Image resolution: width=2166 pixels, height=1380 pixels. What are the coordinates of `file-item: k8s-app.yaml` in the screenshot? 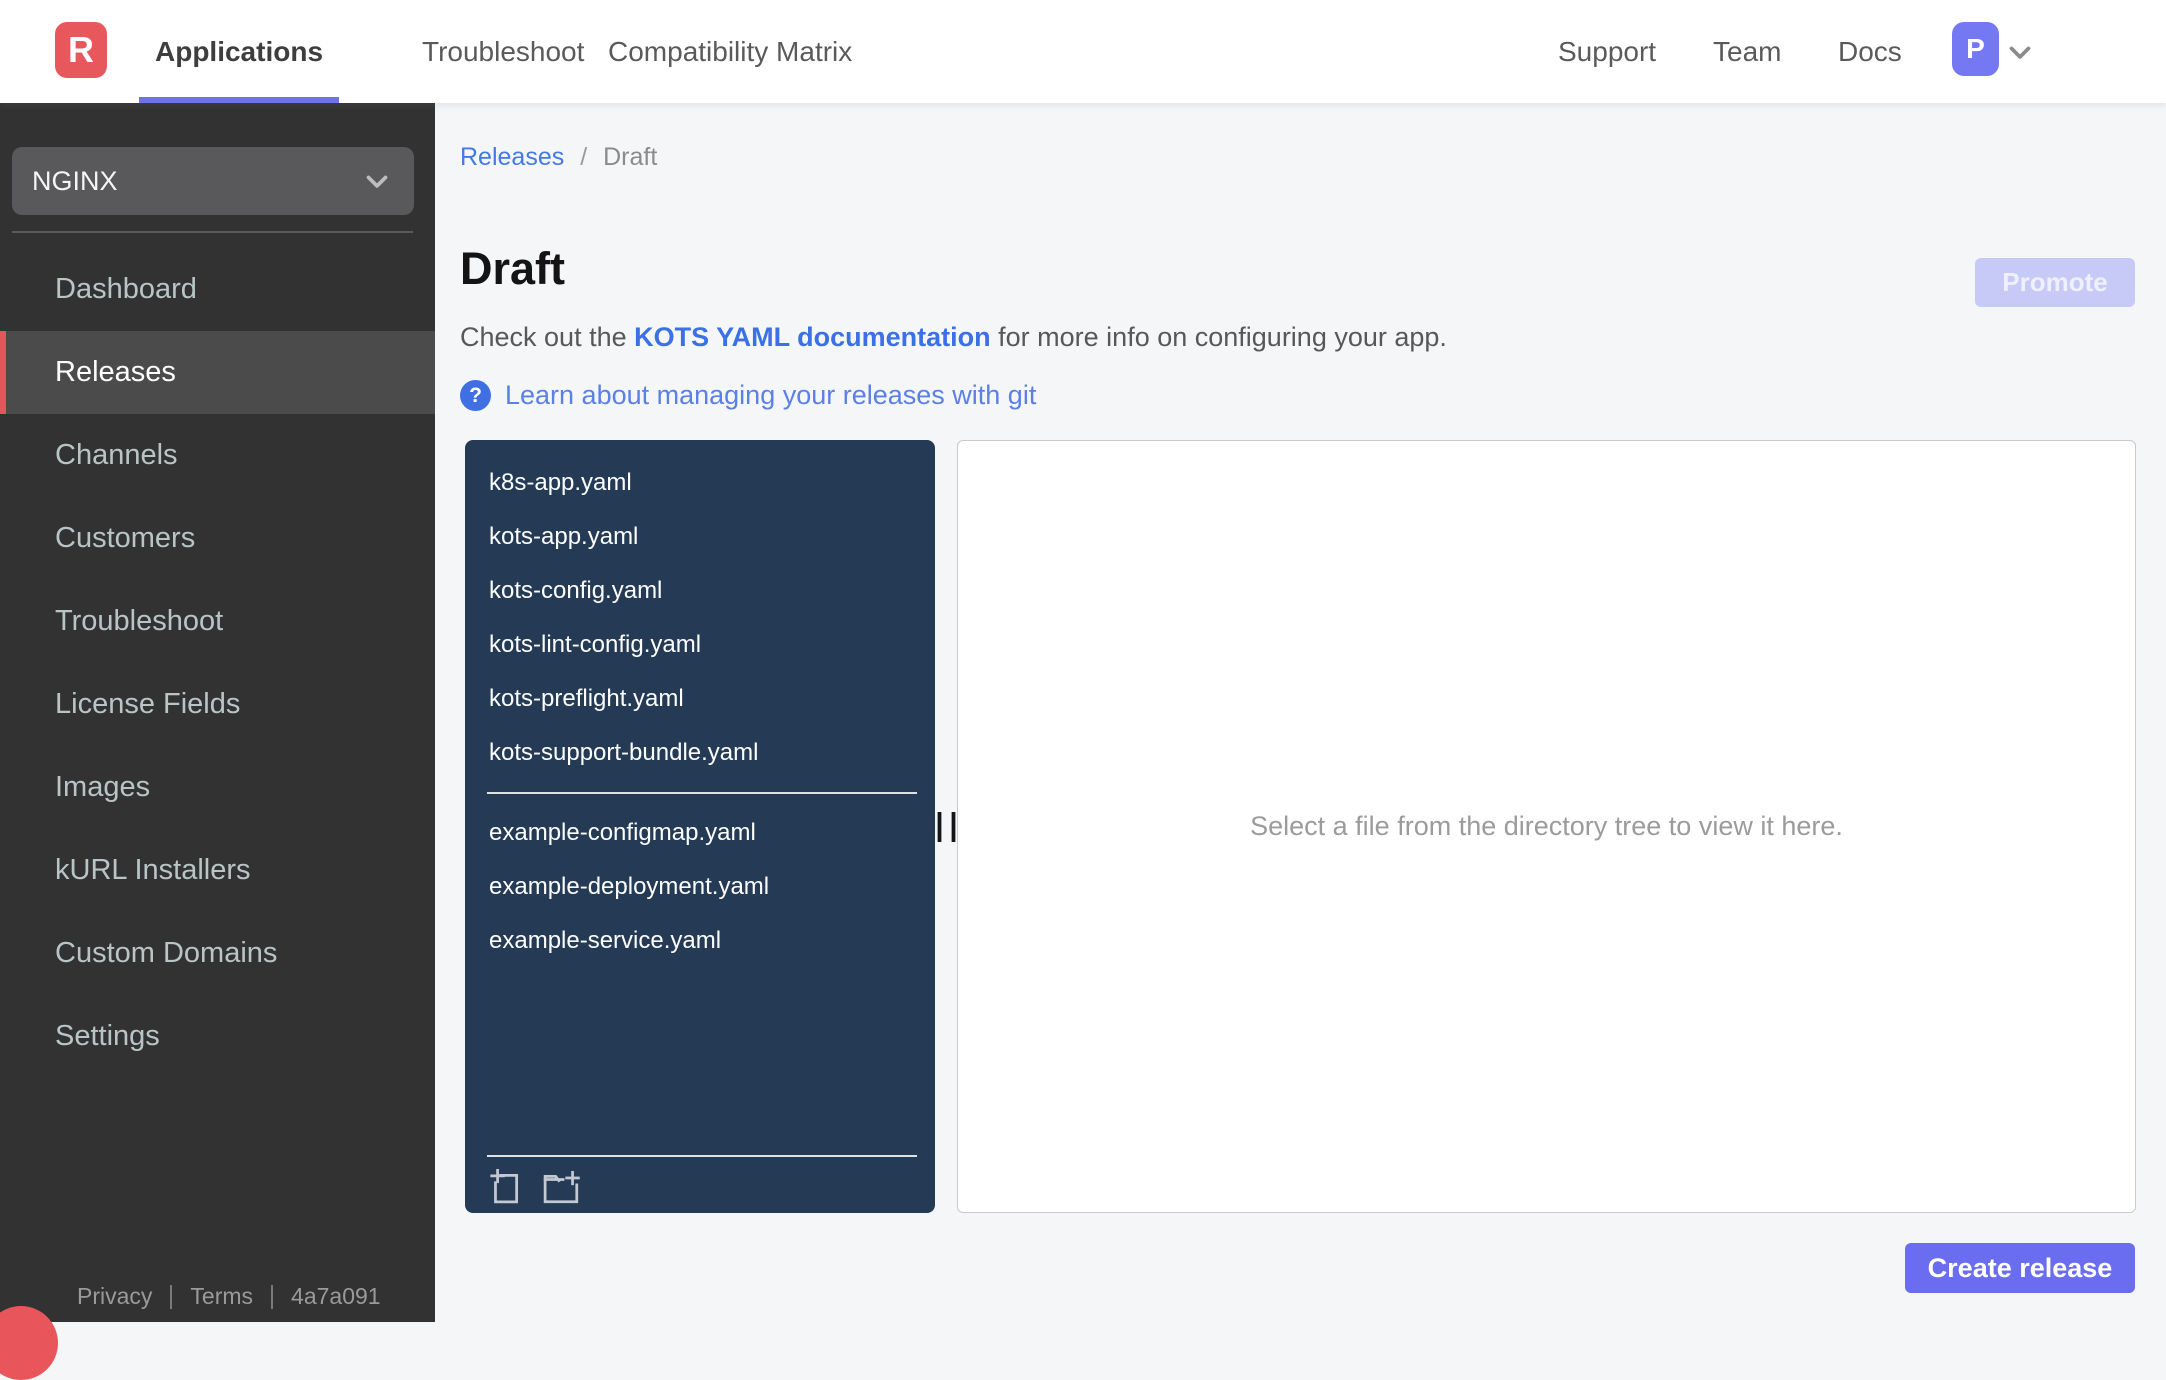 It's located at (700, 483).